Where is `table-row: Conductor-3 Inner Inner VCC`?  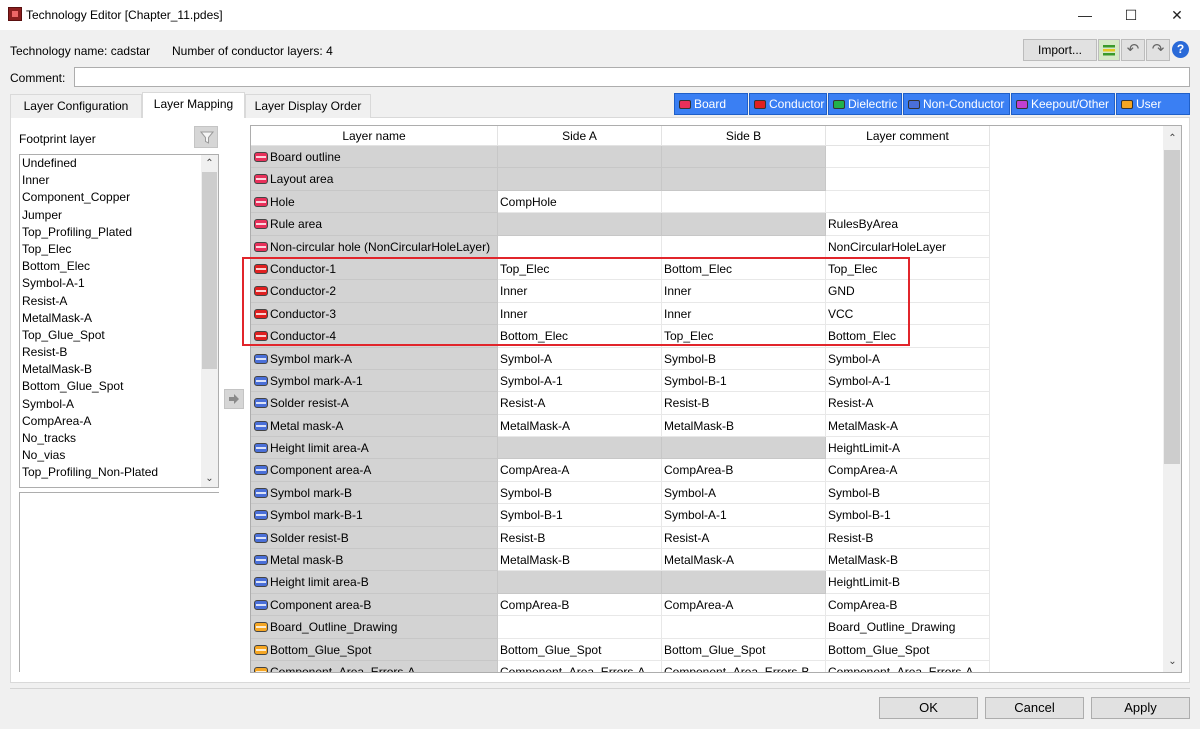
table-row: Conductor-3 Inner Inner VCC is located at coordinates (620, 314).